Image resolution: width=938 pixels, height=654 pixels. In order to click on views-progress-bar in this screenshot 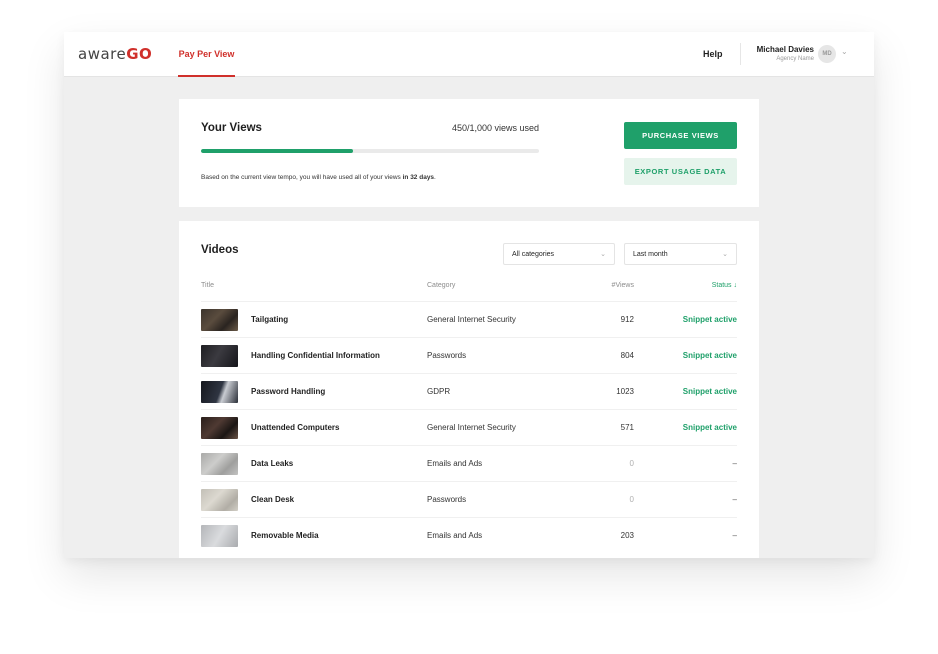, I will do `click(370, 151)`.